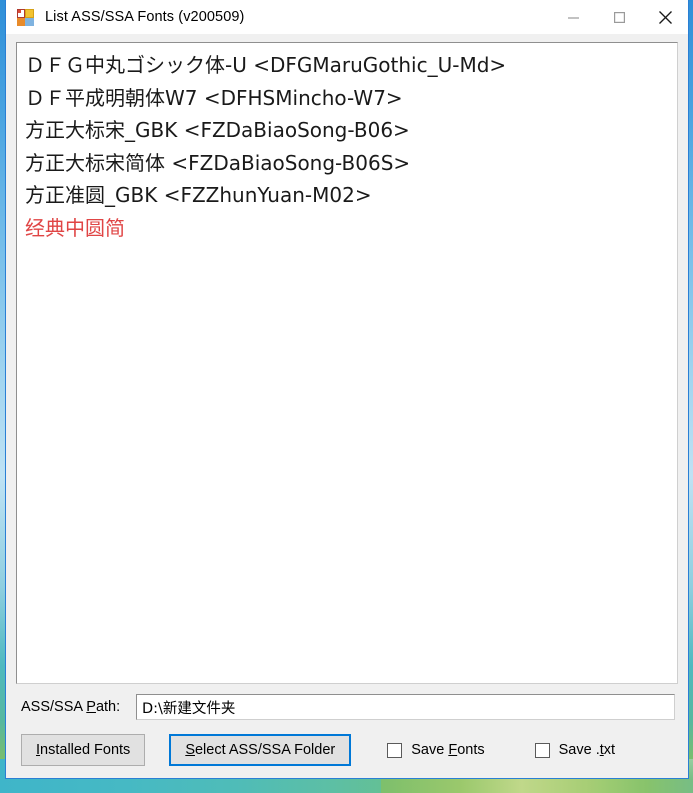  I want to click on close-icon, so click(665, 17).